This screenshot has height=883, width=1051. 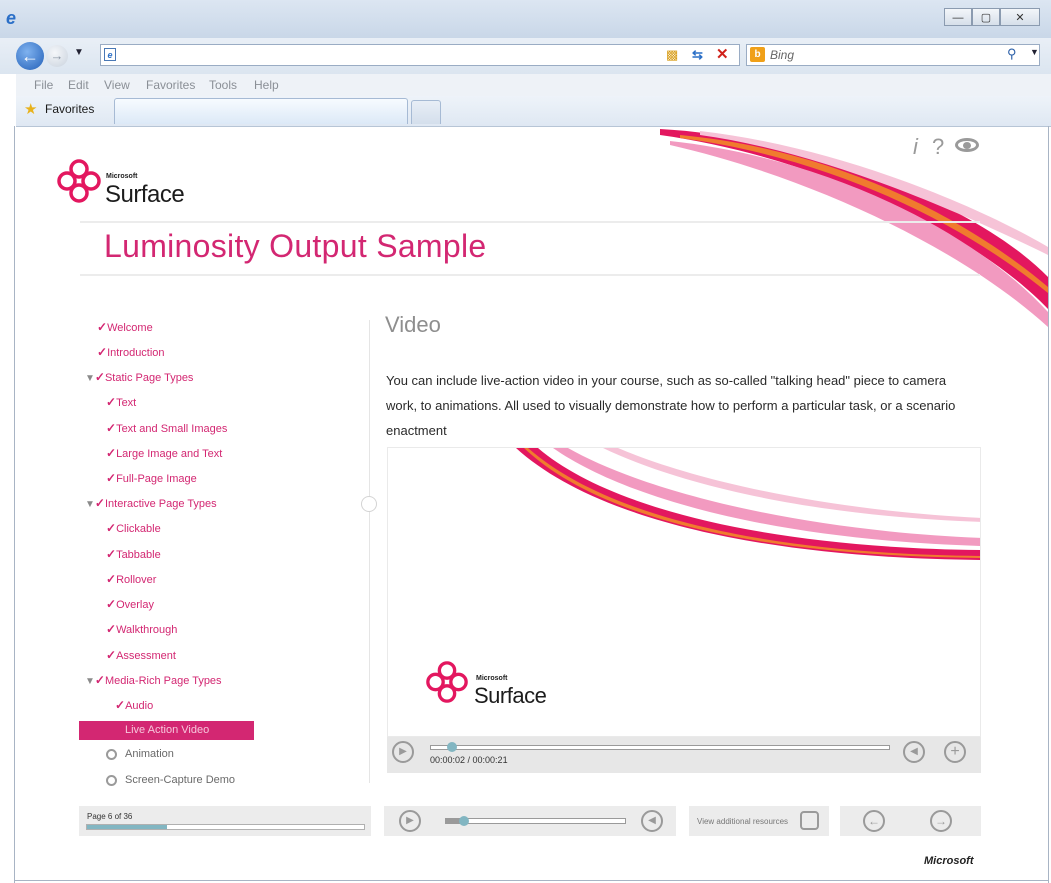 What do you see at coordinates (170, 85) in the screenshot?
I see `menu-favorites: Favorites` at bounding box center [170, 85].